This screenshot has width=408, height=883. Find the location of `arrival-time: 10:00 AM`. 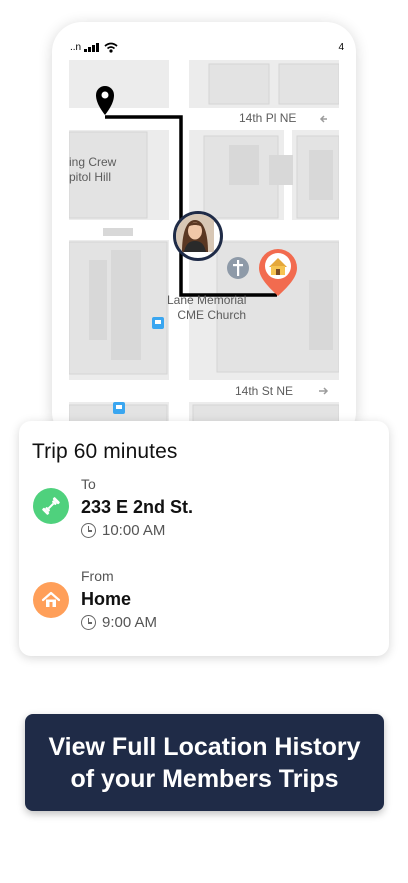

arrival-time: 10:00 AM is located at coordinates (123, 530).